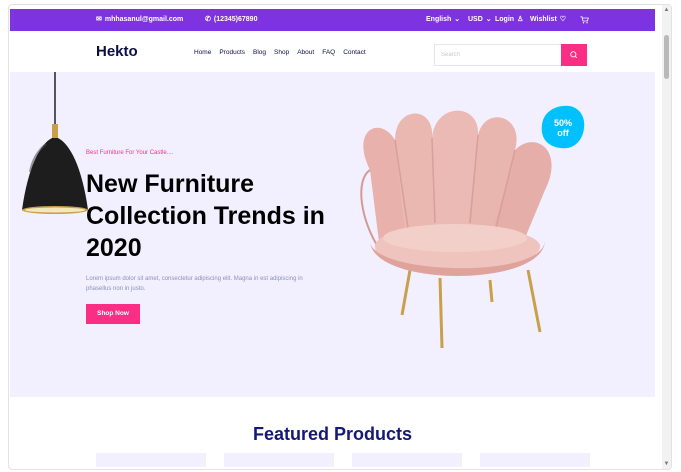 The image size is (681, 472). What do you see at coordinates (666, 464) in the screenshot?
I see `scroll-down-arrow-icon: ▼` at bounding box center [666, 464].